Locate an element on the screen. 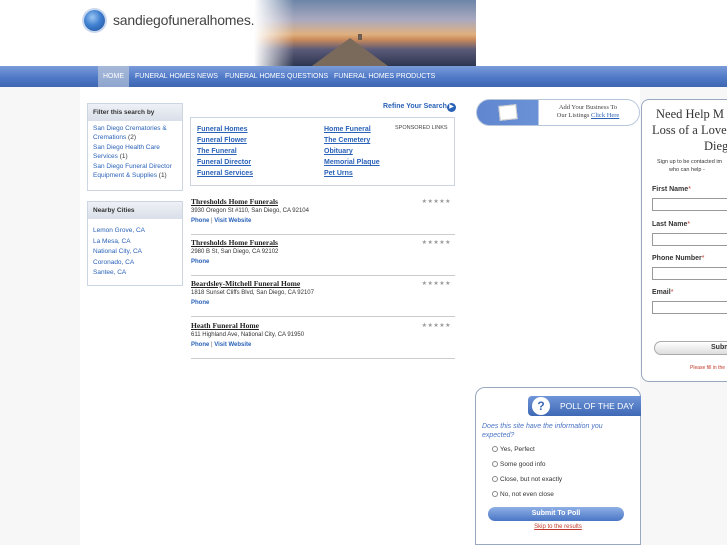 Image resolution: width=727 pixels, height=545 pixels. city-link: La Mesa, CA is located at coordinates (135, 242).